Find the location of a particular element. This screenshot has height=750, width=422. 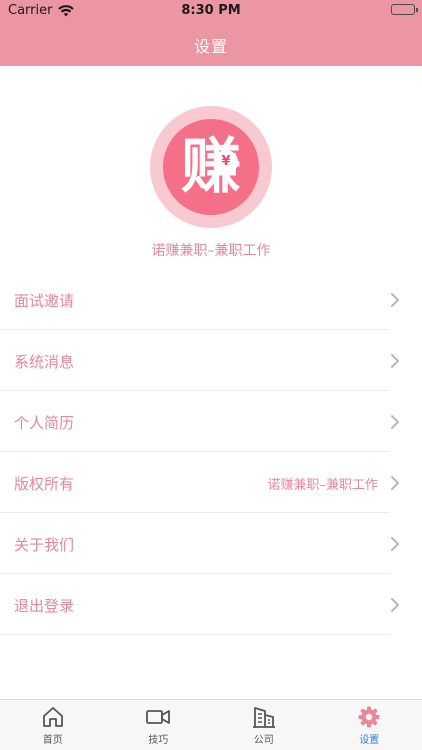

app-logo: 赚 is located at coordinates (211, 167).